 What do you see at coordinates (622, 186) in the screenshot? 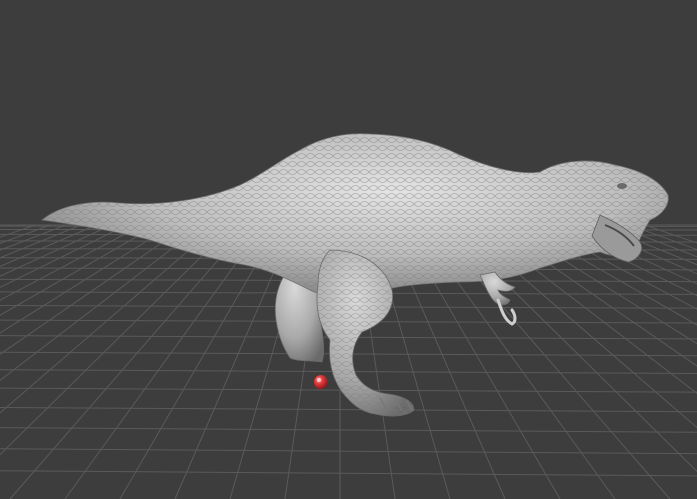
I see `trex-eye` at bounding box center [622, 186].